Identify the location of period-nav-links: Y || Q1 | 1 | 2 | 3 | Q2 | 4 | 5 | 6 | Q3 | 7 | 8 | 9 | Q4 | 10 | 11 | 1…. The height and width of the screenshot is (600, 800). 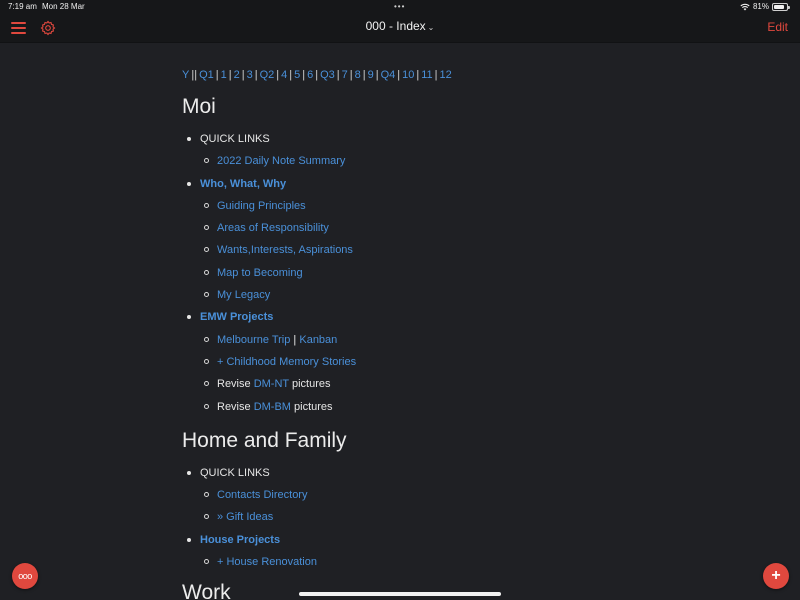
(462, 75).